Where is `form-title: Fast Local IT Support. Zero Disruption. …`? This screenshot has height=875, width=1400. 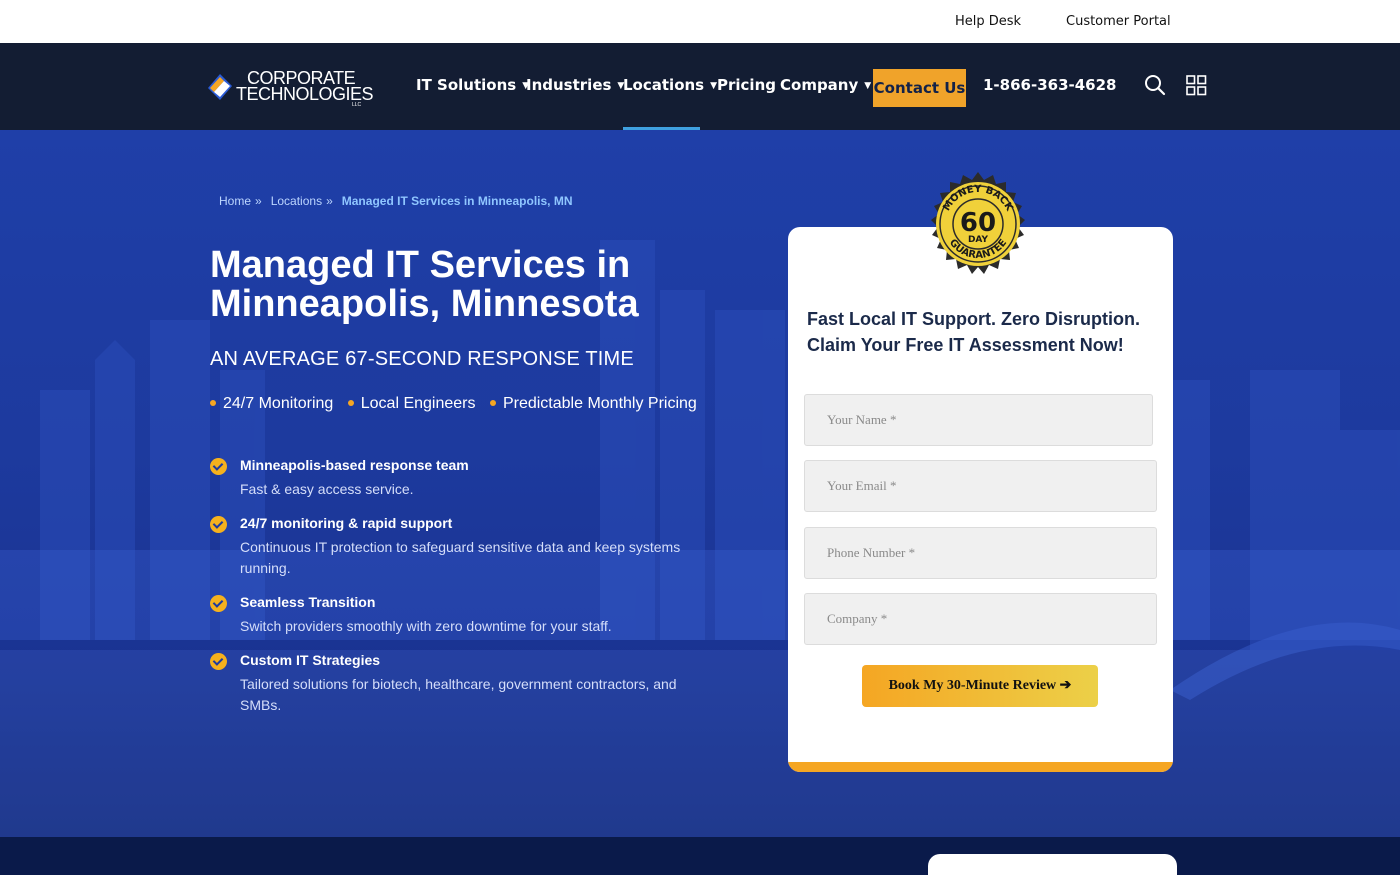
form-title: Fast Local IT Support. Zero Disruption. … is located at coordinates (982, 332).